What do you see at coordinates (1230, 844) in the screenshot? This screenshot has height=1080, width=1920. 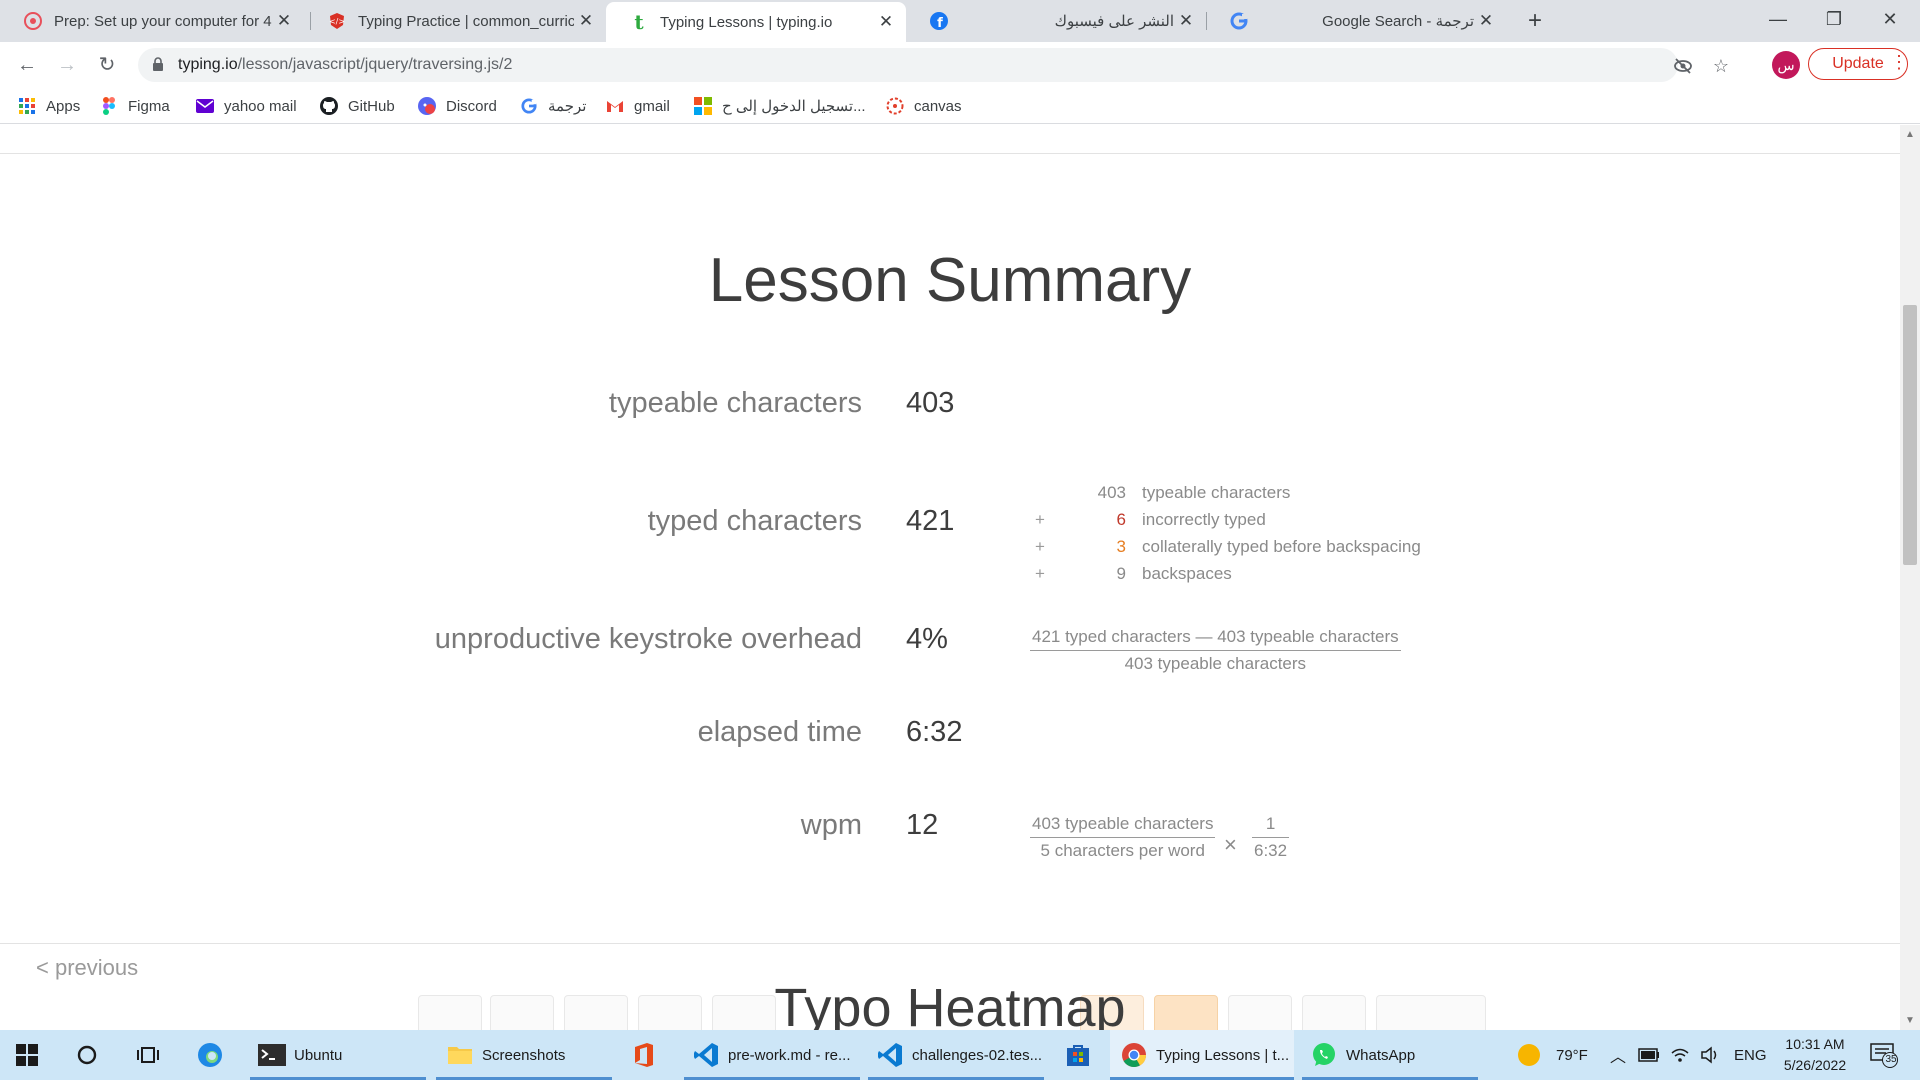 I see `times-sign: ×` at bounding box center [1230, 844].